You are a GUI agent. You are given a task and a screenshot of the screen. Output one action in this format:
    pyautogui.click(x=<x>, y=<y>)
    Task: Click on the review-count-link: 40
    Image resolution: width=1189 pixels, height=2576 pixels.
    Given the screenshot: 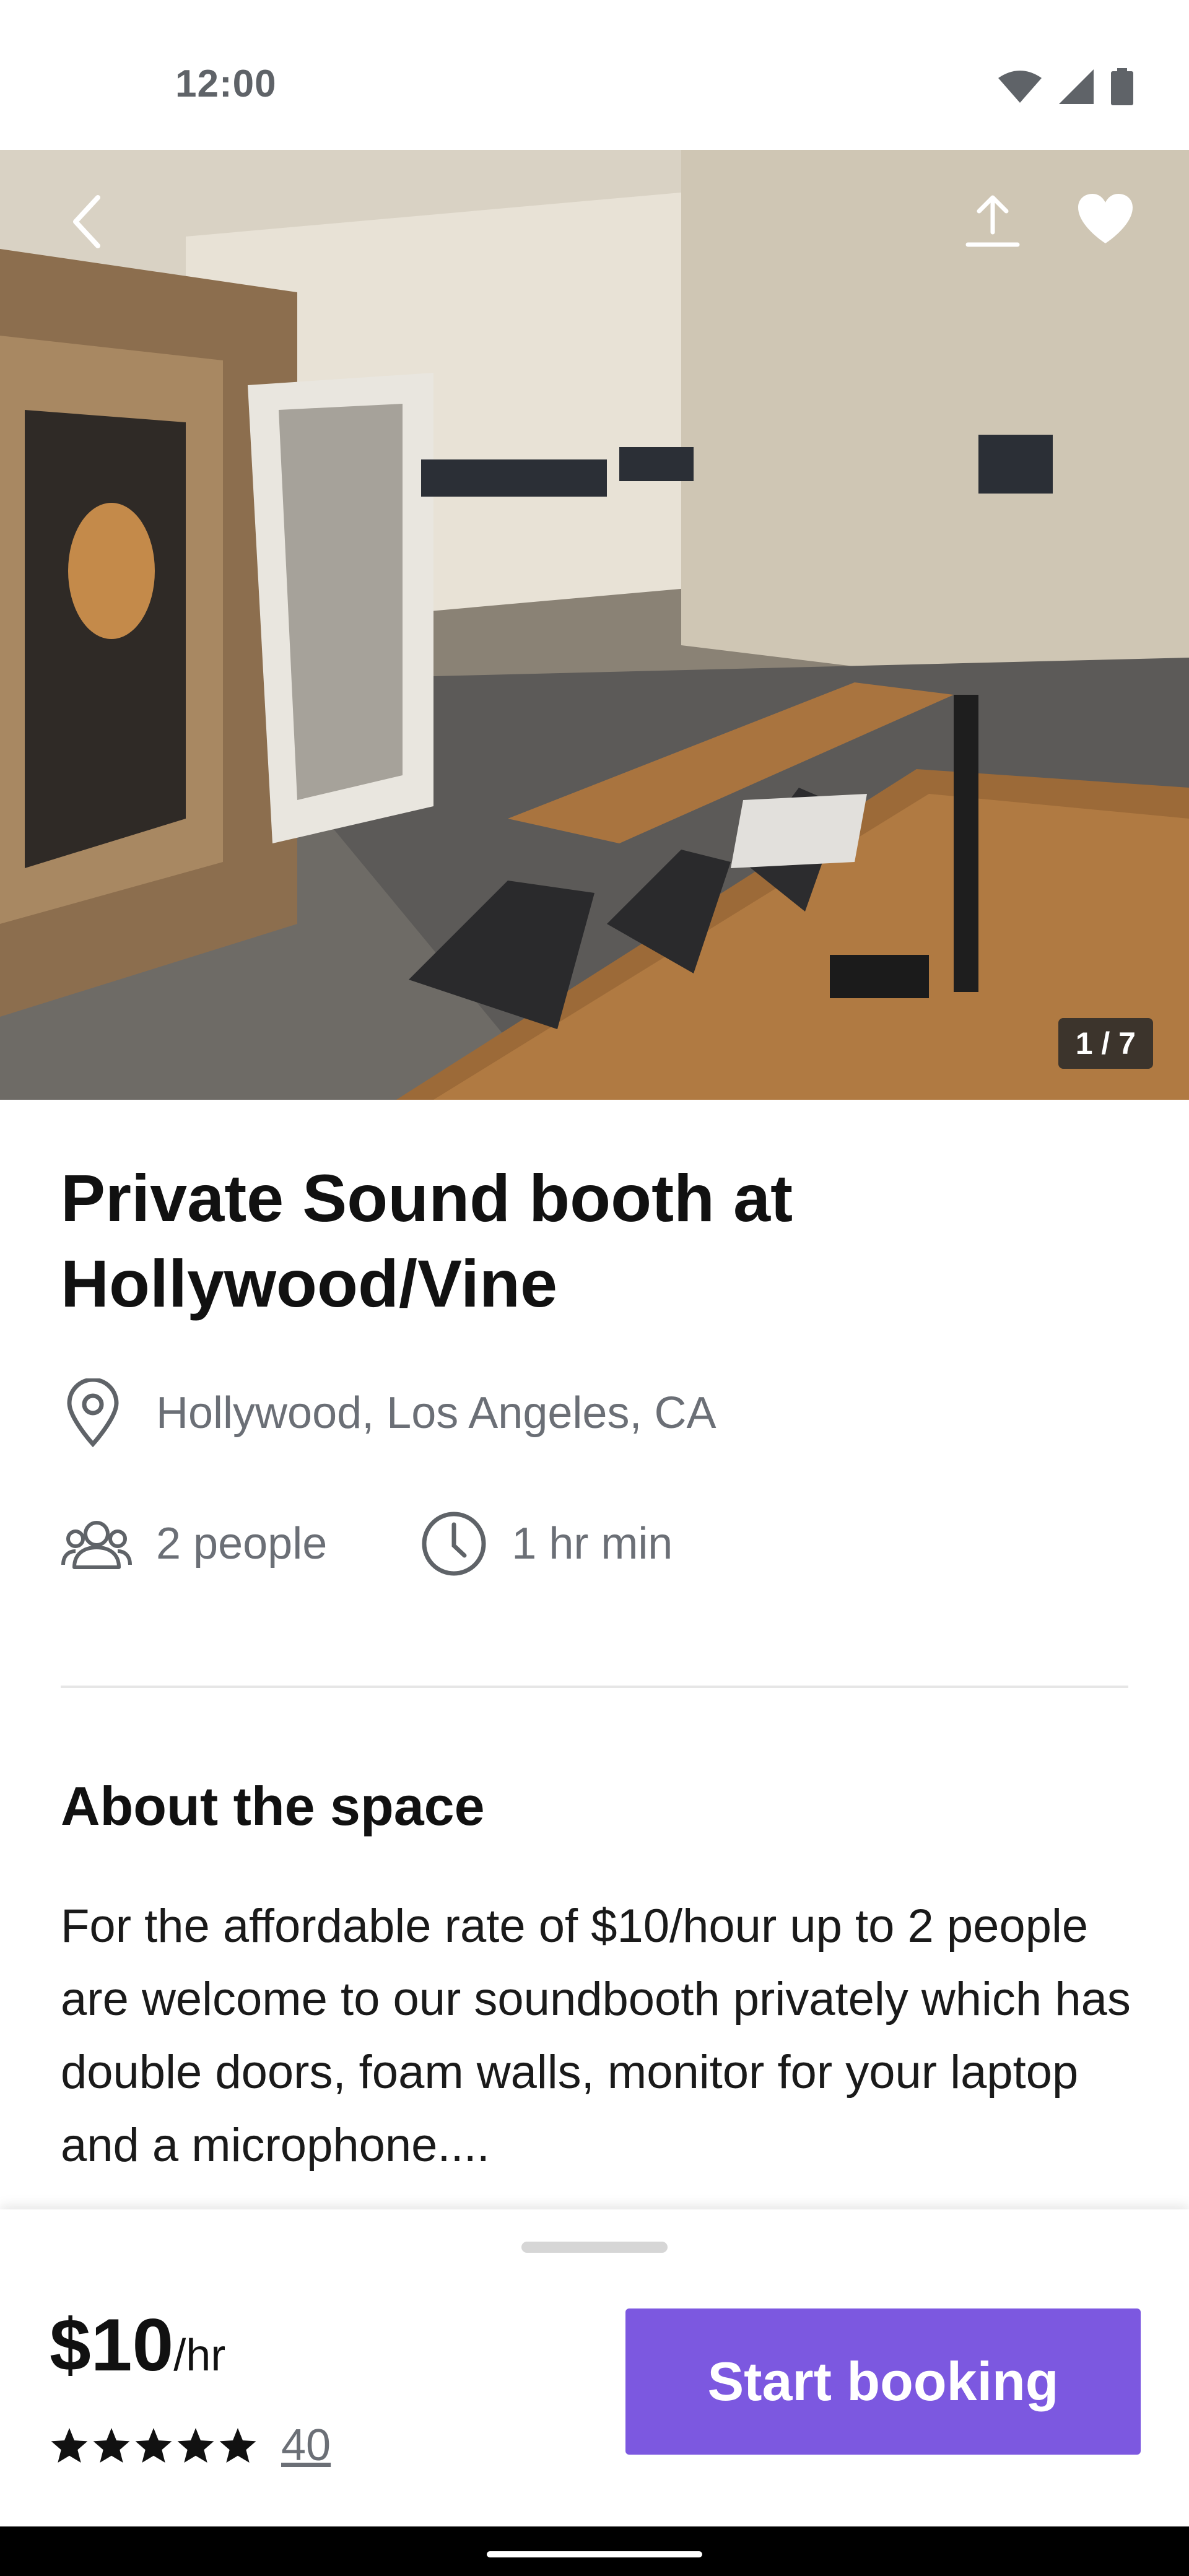 What is the action you would take?
    pyautogui.click(x=306, y=2445)
    